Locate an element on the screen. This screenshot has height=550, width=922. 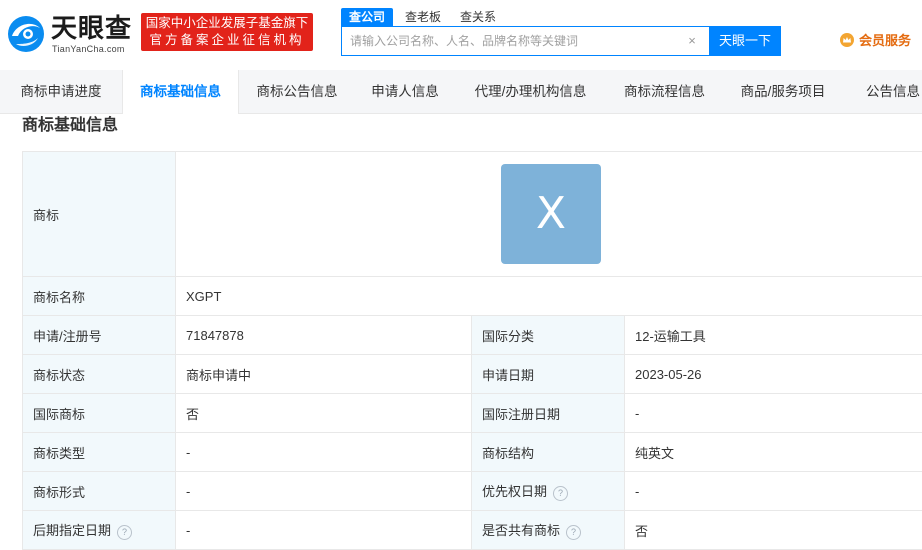
trademark-name-value: XGPT is located at coordinates (549, 296).